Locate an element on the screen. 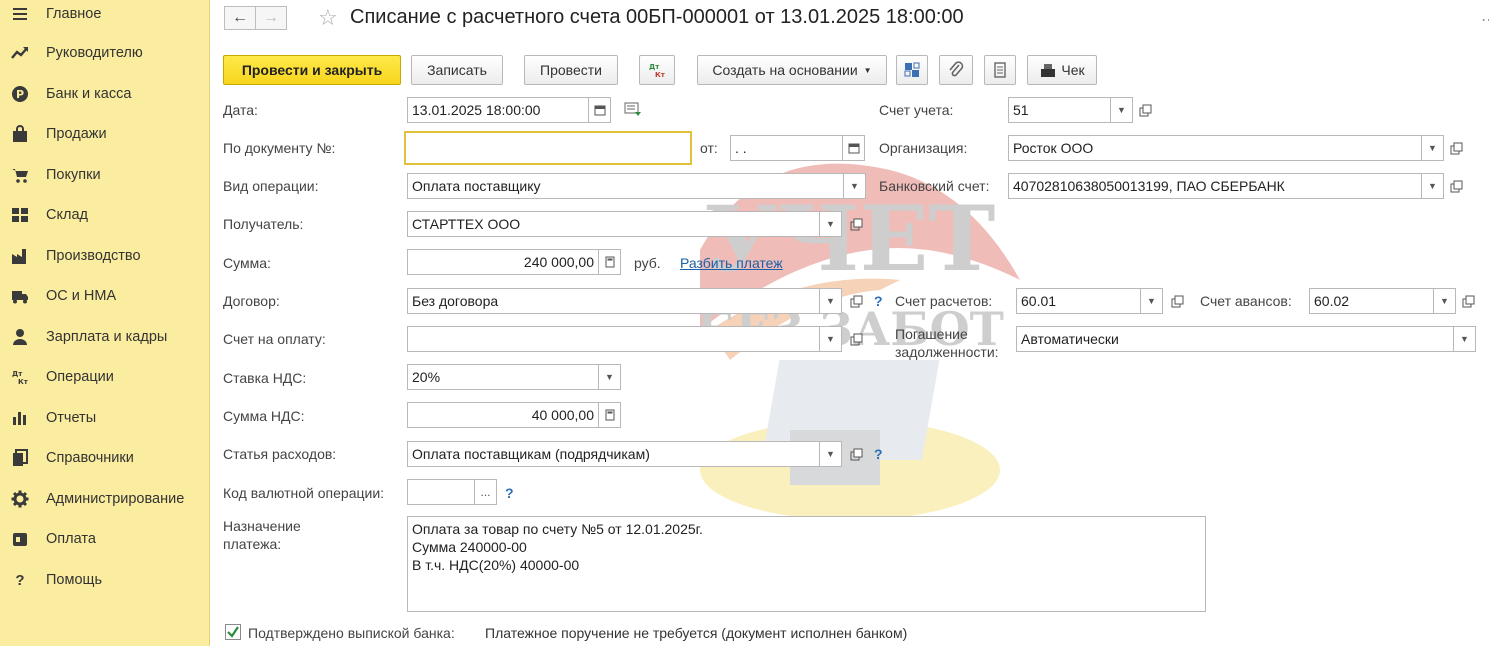 The height and width of the screenshot is (646, 1489). sidebar-item-production: Производство is located at coordinates (105, 256).